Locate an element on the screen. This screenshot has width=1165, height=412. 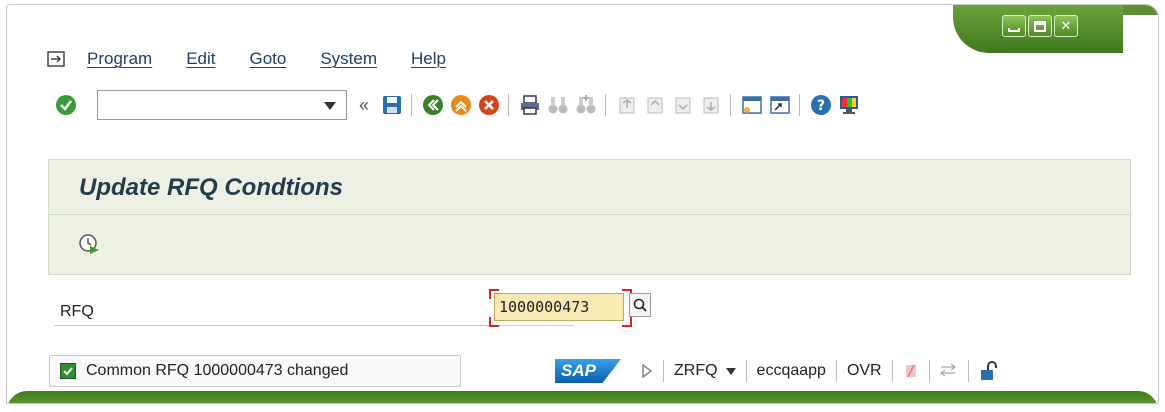
print-button is located at coordinates (530, 105).